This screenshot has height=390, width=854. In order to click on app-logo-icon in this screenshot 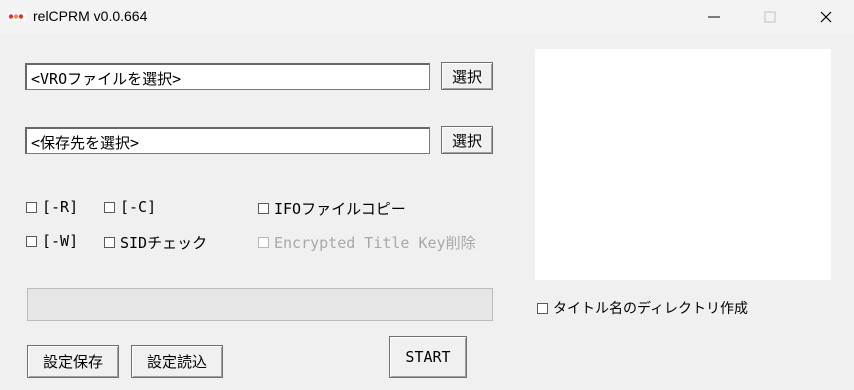, I will do `click(17, 16)`.